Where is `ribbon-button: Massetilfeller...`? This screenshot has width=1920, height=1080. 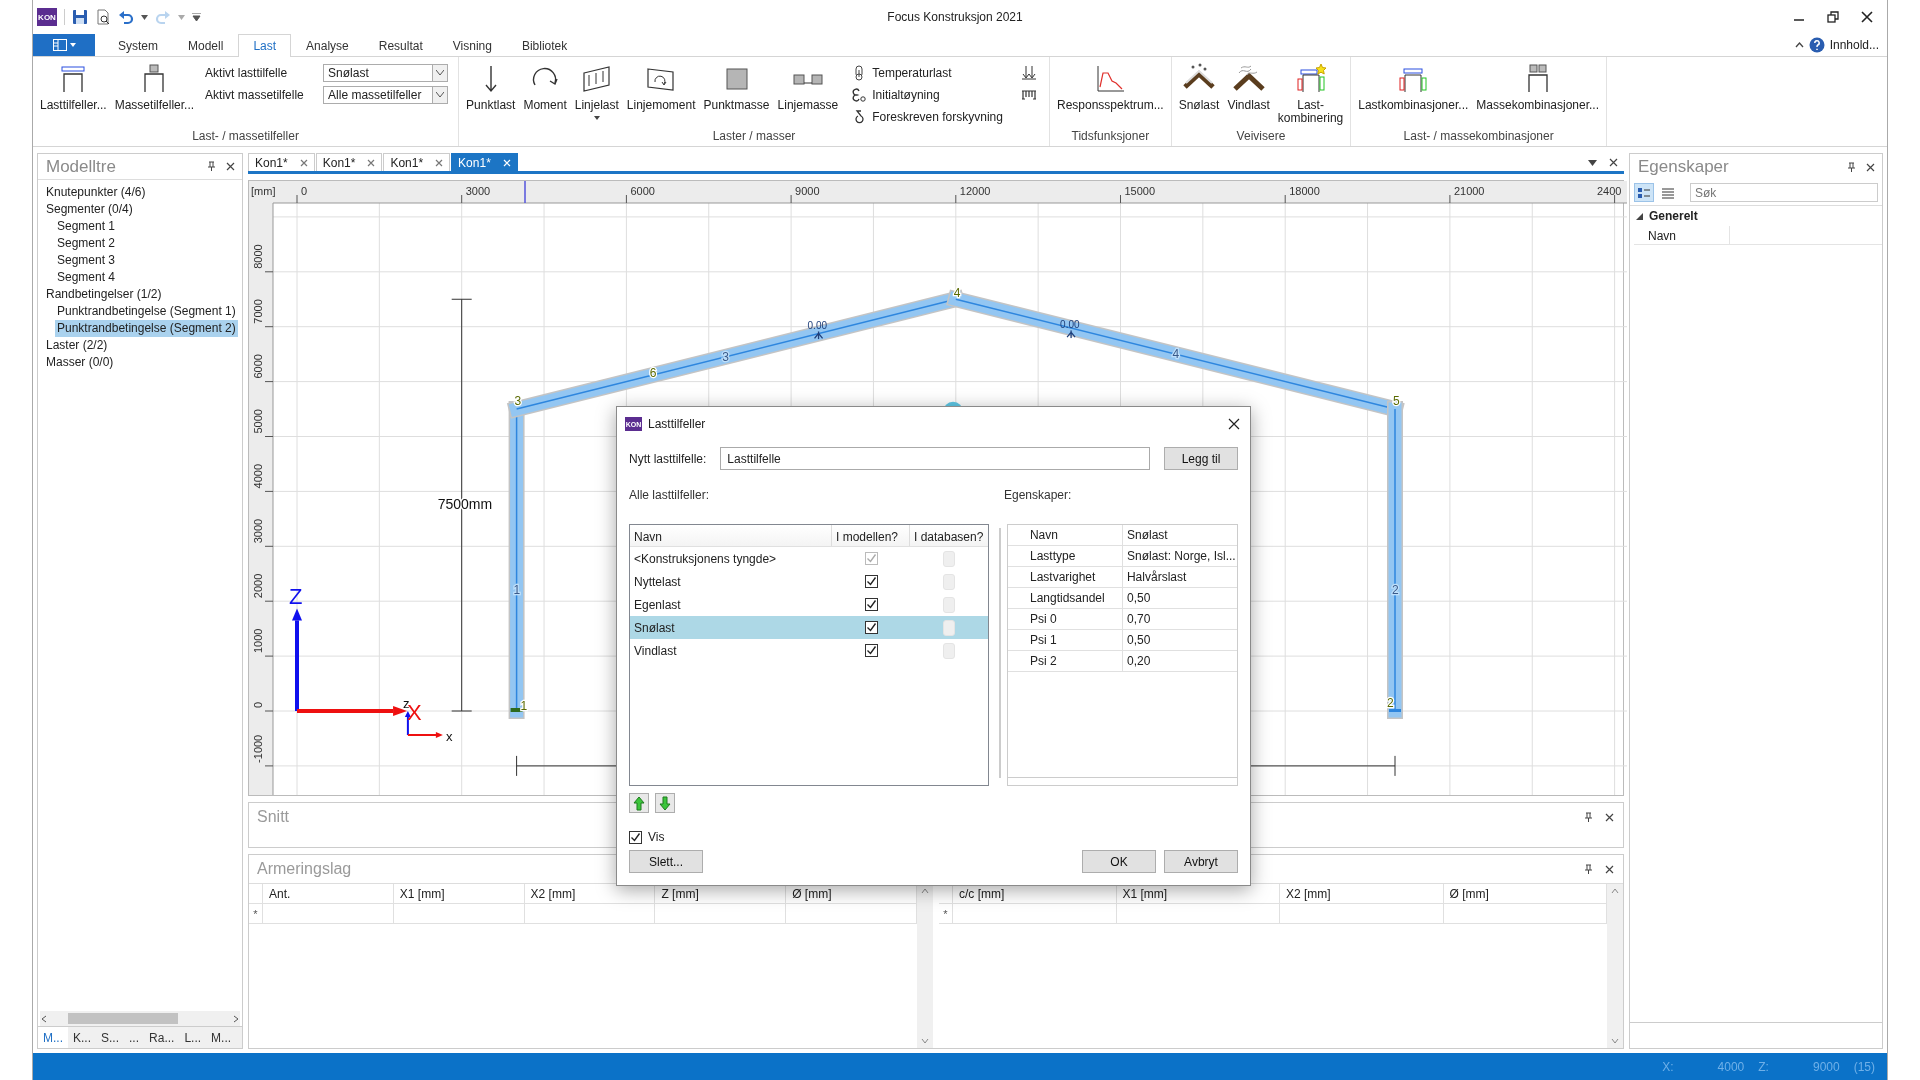 ribbon-button: Massetilfeller... is located at coordinates (154, 87).